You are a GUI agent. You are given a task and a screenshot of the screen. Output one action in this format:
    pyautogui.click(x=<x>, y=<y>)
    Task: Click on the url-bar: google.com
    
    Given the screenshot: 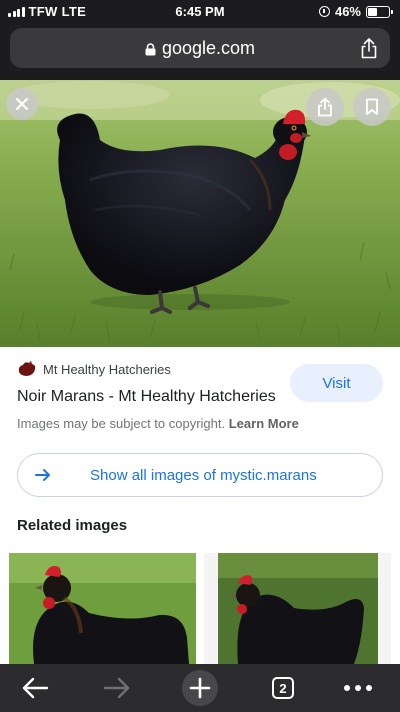 What is the action you would take?
    pyautogui.click(x=200, y=48)
    